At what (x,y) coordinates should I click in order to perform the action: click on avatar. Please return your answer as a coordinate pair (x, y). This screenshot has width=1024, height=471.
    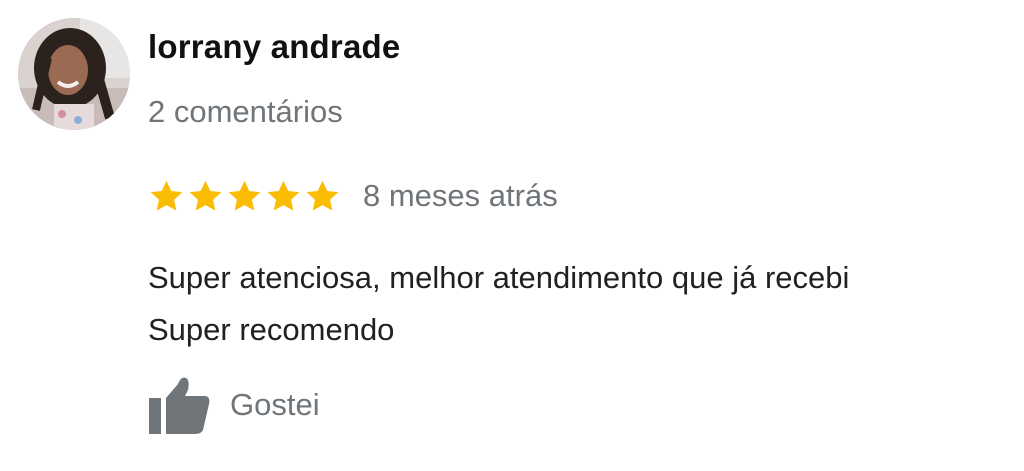
    Looking at the image, I should click on (74, 74).